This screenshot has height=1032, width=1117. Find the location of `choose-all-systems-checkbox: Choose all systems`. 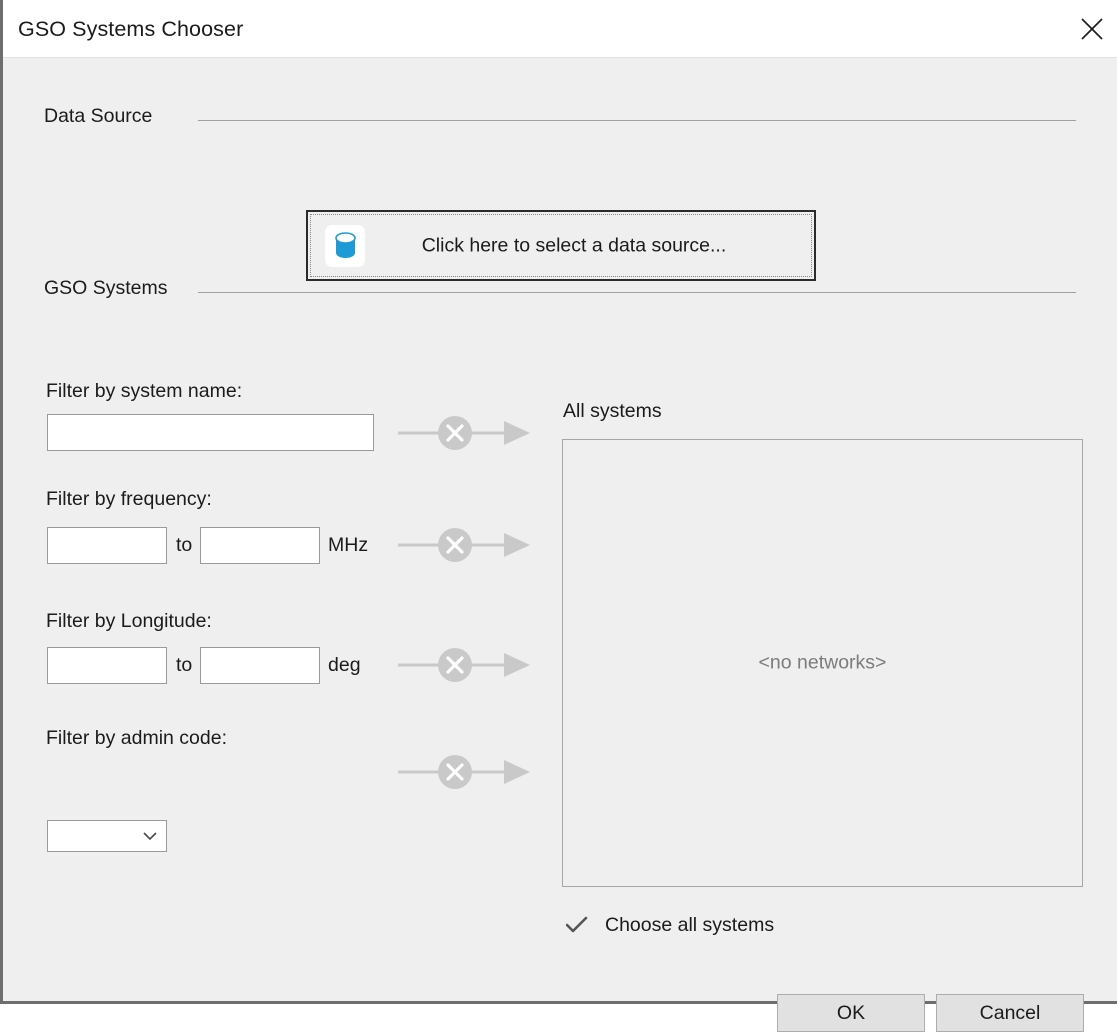

choose-all-systems-checkbox: Choose all systems is located at coordinates (670, 925).